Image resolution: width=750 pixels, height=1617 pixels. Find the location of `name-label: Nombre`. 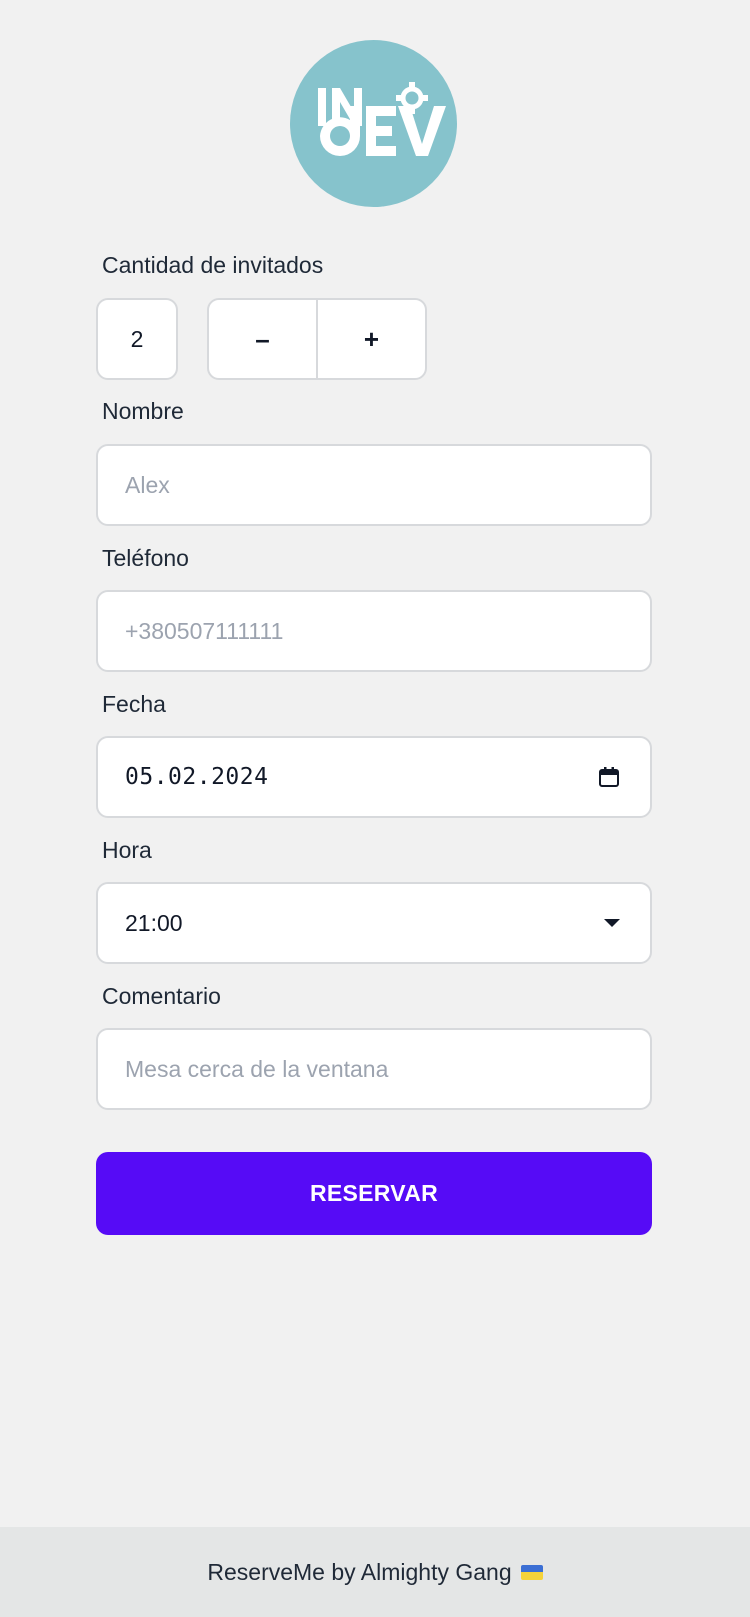

name-label: Nombre is located at coordinates (143, 411).